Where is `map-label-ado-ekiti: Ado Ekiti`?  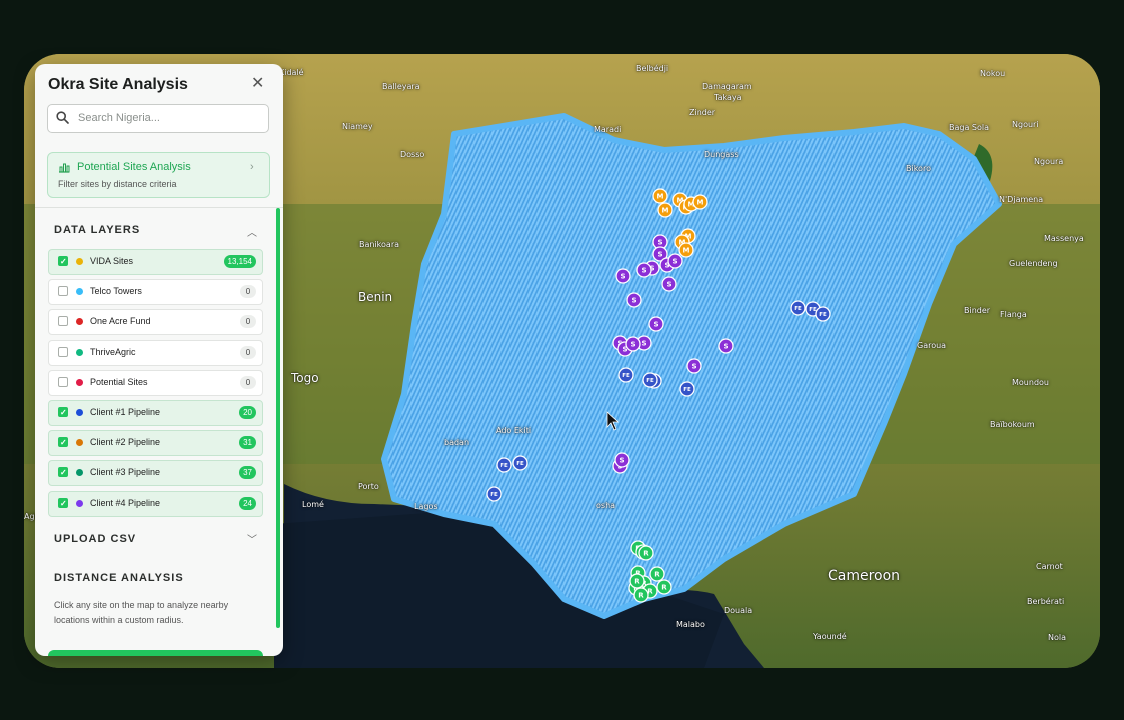 map-label-ado-ekiti: Ado Ekiti is located at coordinates (514, 430).